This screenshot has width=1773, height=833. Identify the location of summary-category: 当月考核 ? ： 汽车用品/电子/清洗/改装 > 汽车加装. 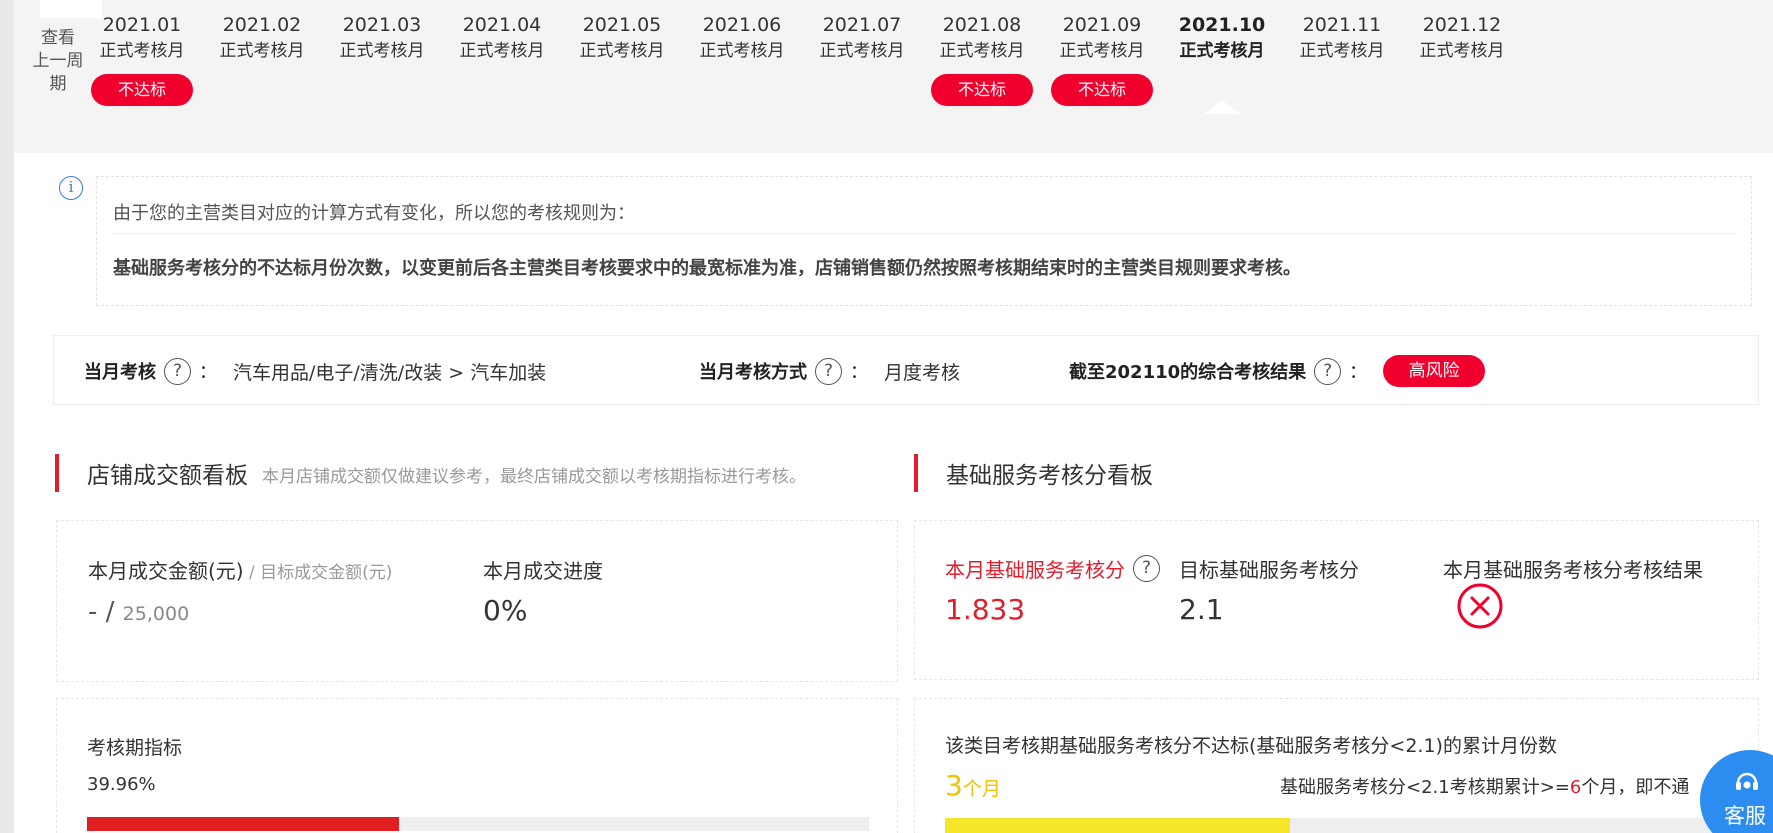
(315, 371).